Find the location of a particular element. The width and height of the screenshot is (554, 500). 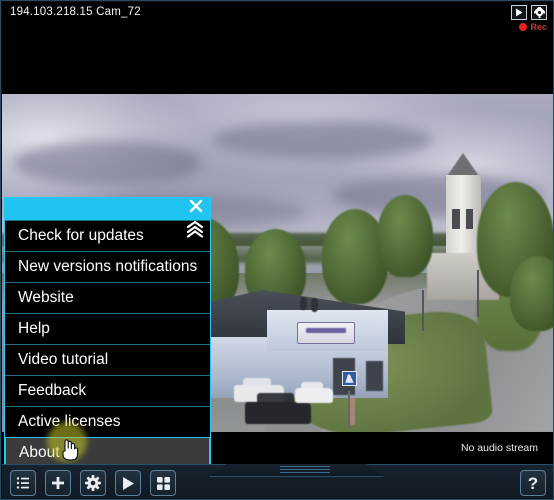

add-camera-button is located at coordinates (58, 483).